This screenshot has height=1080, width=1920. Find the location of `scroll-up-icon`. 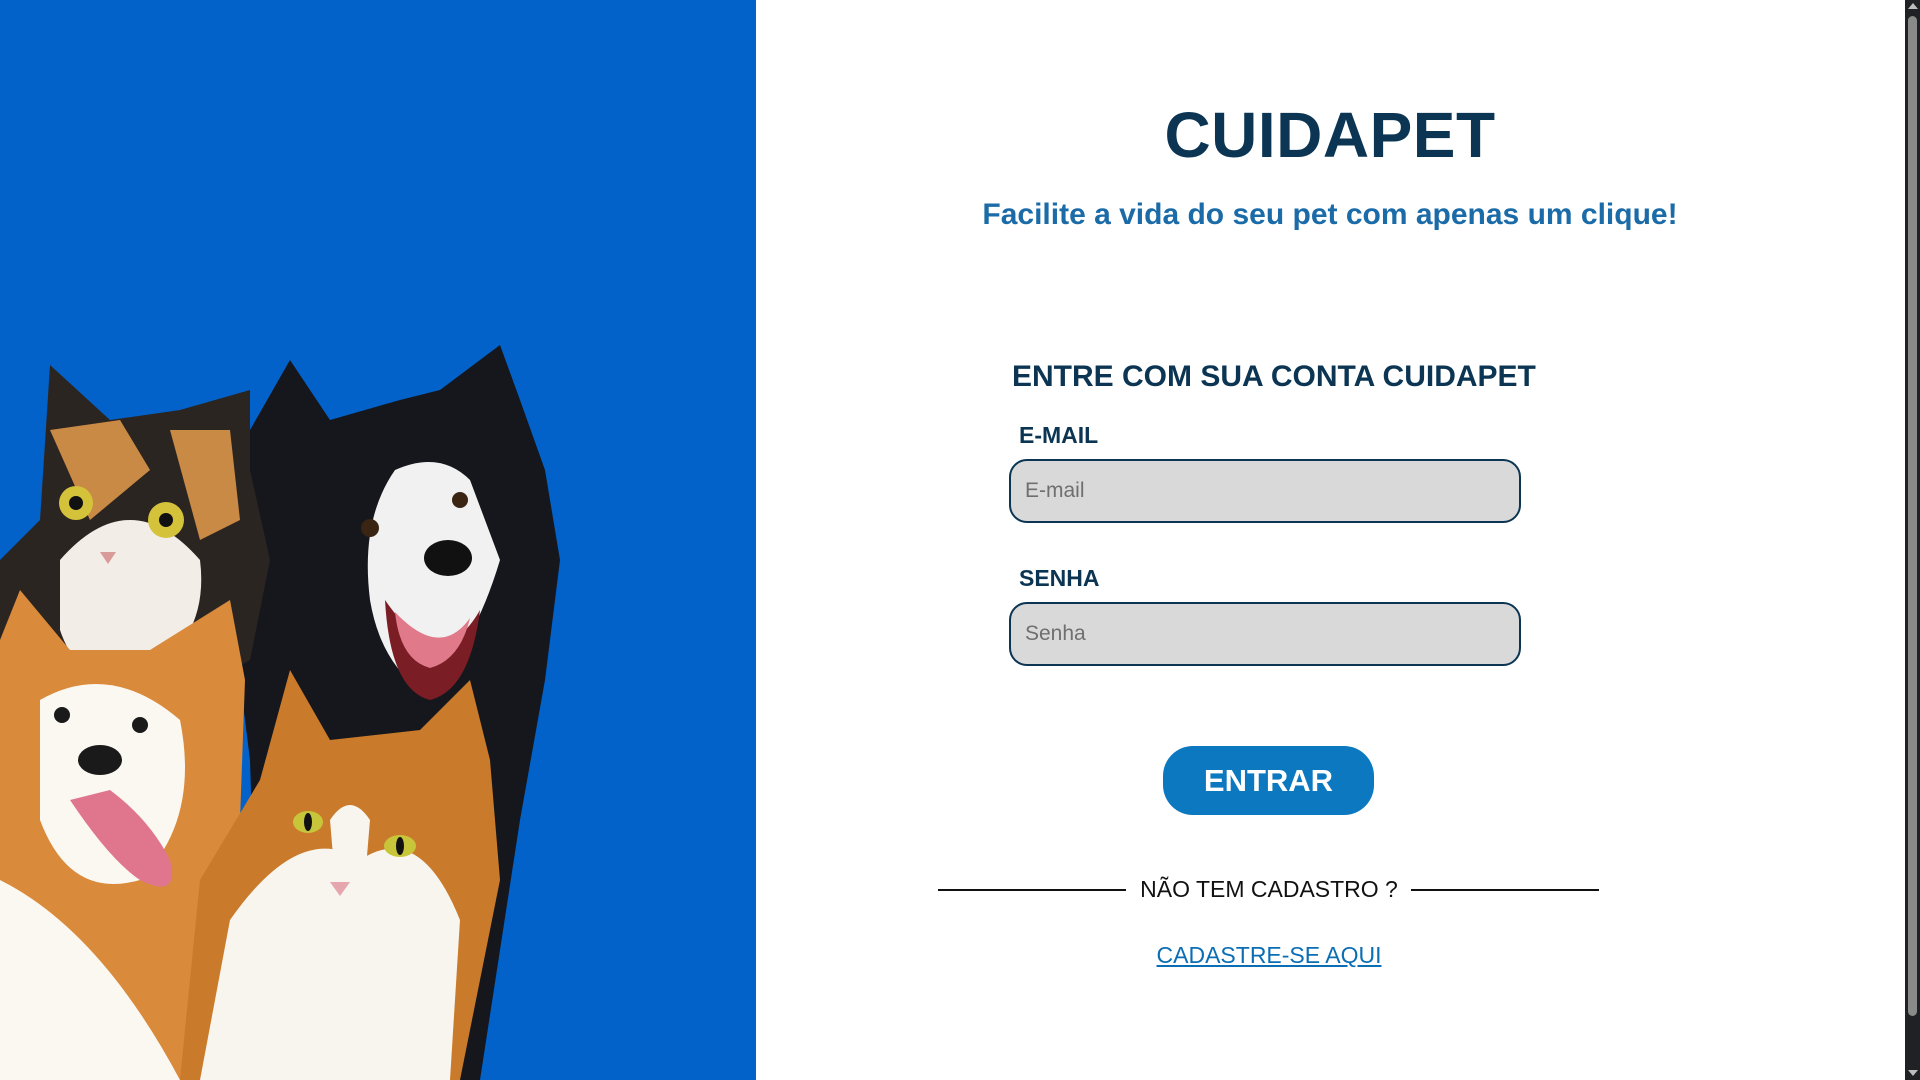

scroll-up-icon is located at coordinates (1913, 6).